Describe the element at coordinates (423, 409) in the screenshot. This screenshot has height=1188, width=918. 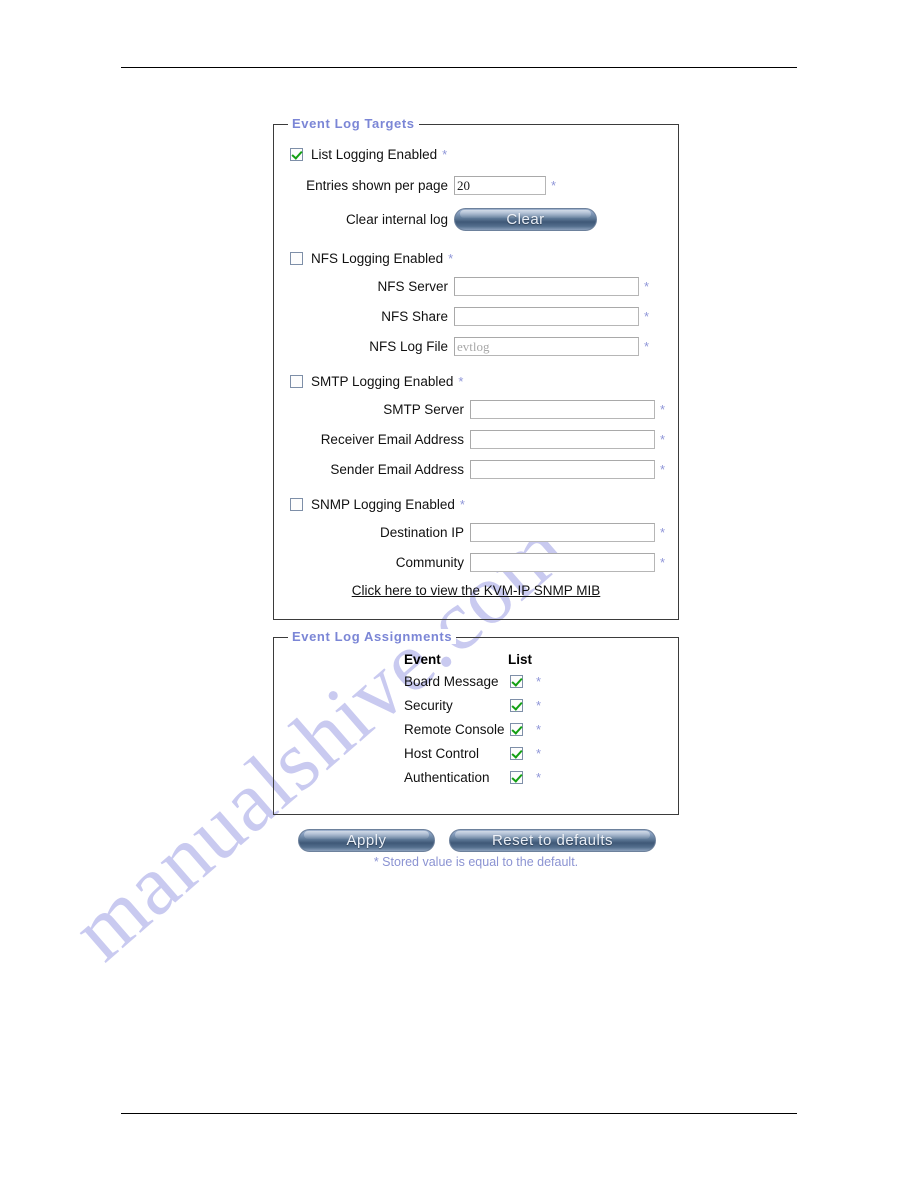
I see `smtp-server-label: SMTP Server` at that location.